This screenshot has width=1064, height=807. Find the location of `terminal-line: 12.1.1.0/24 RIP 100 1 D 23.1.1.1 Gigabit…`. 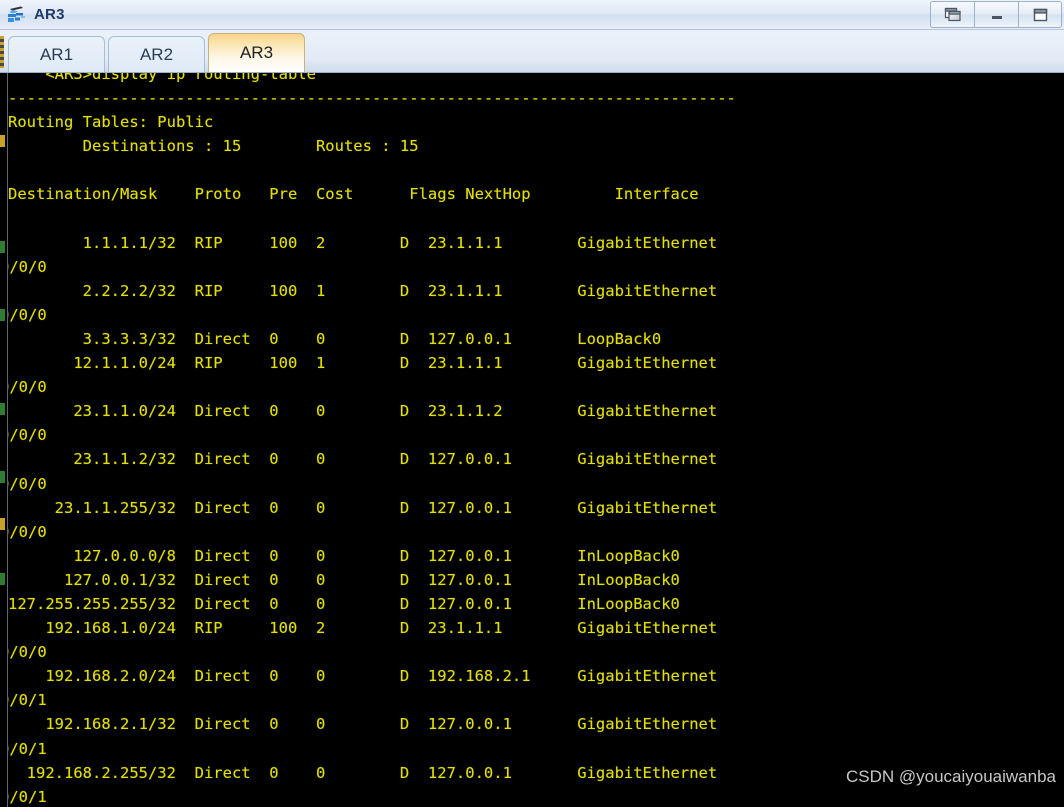

terminal-line: 12.1.1.0/24 RIP 100 1 D 23.1.1.1 Gigabit… is located at coordinates (363, 363).